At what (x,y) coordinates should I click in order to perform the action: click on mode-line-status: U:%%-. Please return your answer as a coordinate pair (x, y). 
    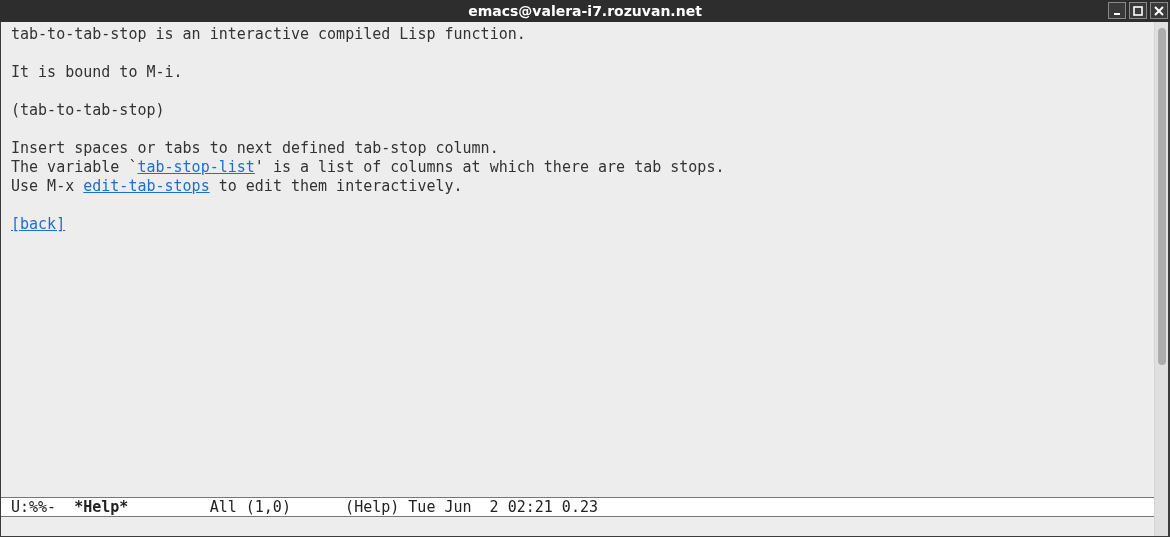
    Looking at the image, I should click on (34, 506).